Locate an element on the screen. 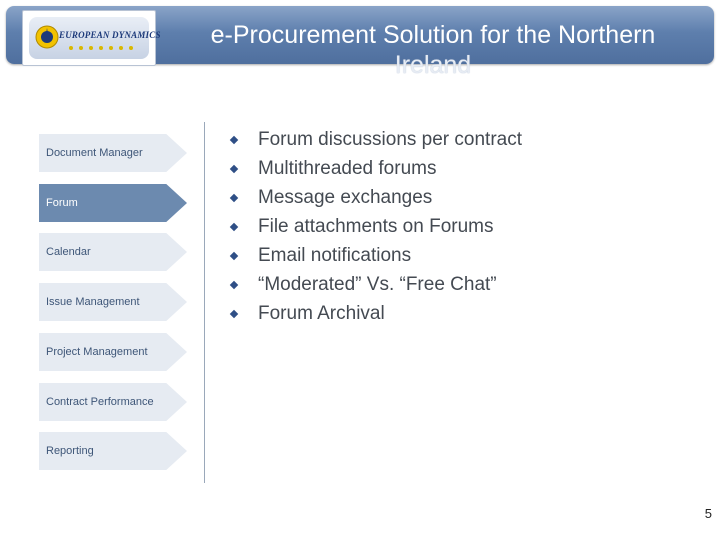 This screenshot has height=540, width=720. nav-item-label: Calendar is located at coordinates (68, 252).